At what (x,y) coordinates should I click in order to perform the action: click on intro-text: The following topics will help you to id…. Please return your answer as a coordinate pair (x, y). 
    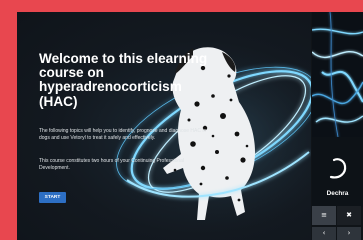
    Looking at the image, I should click on (123, 135).